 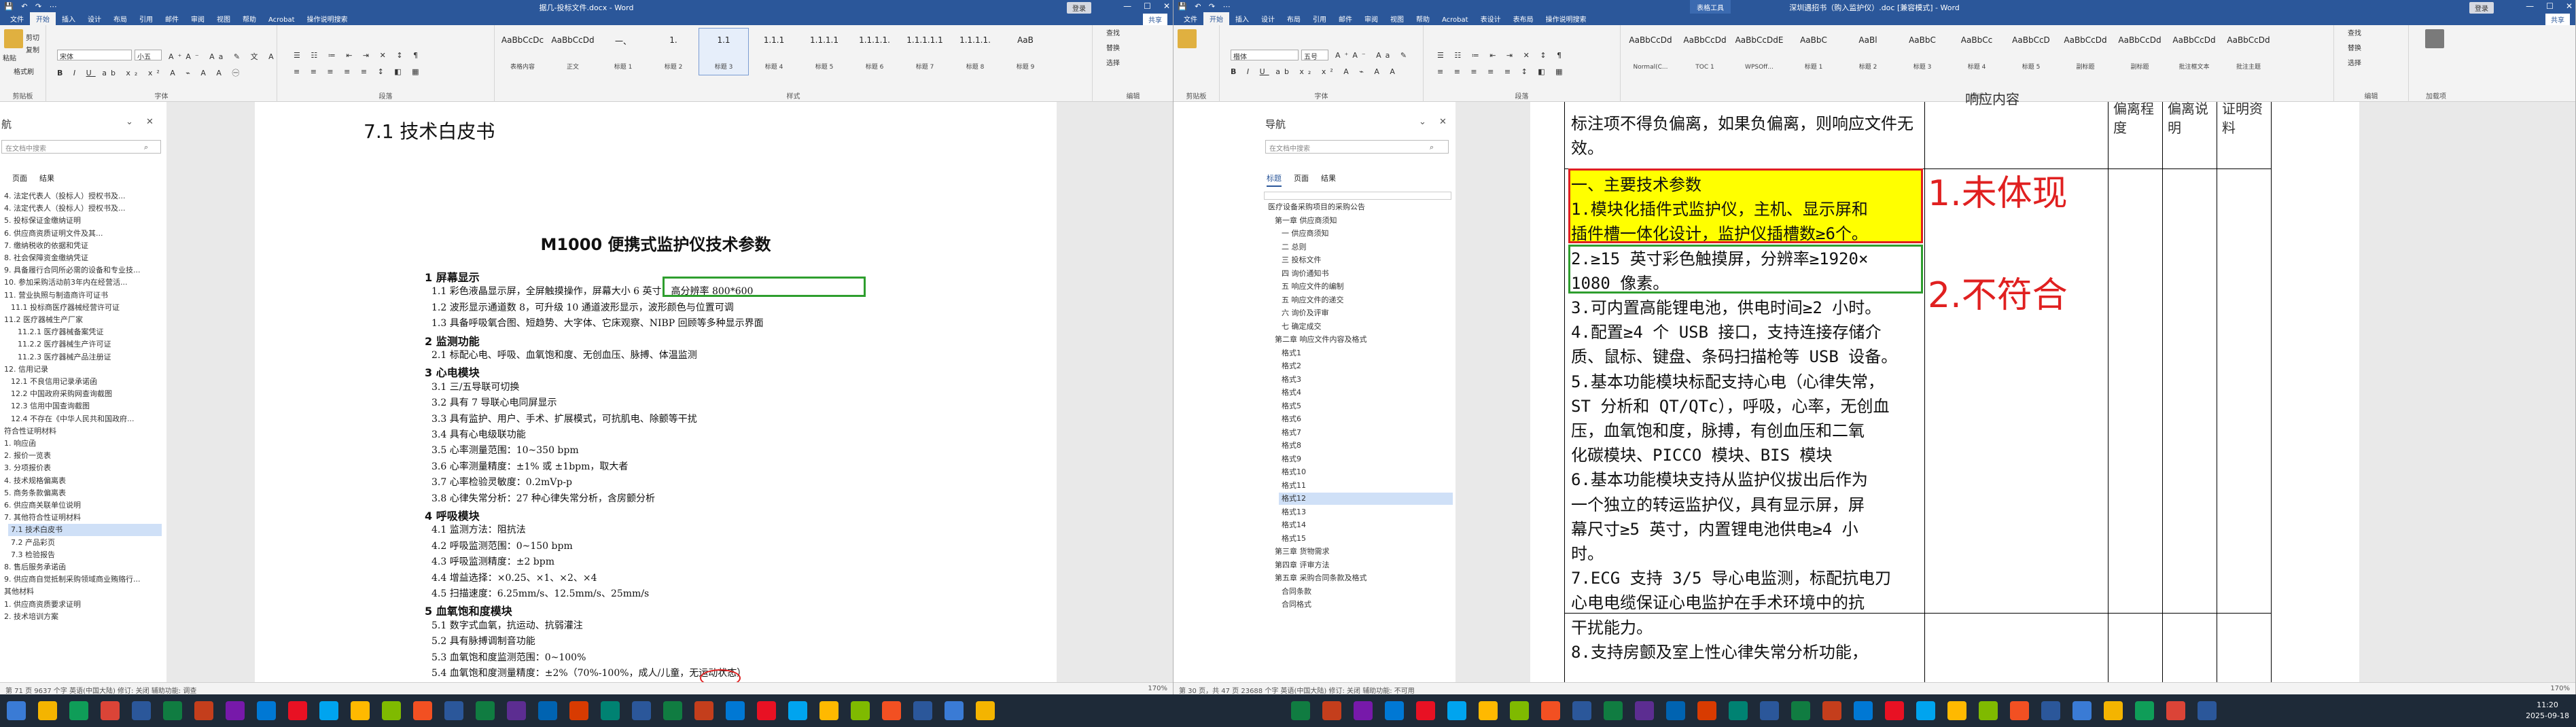 What do you see at coordinates (1443, 122) in the screenshot?
I see `nav-close-icon: ✕` at bounding box center [1443, 122].